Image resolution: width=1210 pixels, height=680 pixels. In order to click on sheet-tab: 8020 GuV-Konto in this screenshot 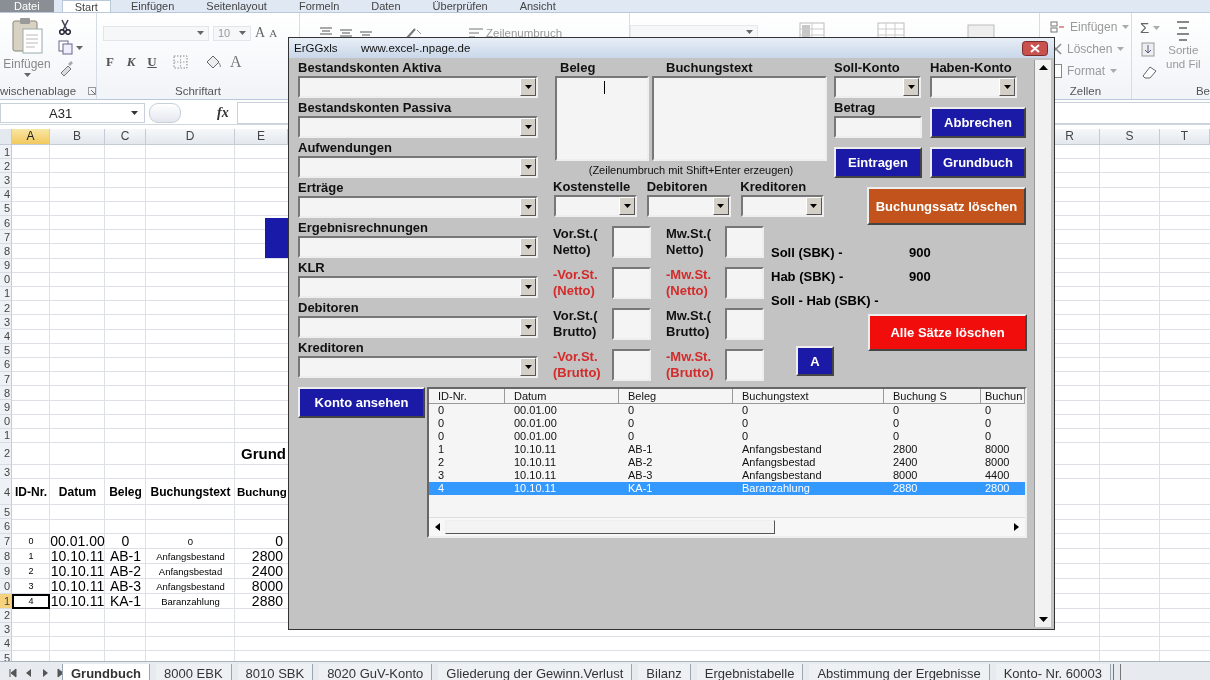, I will do `click(376, 671)`.